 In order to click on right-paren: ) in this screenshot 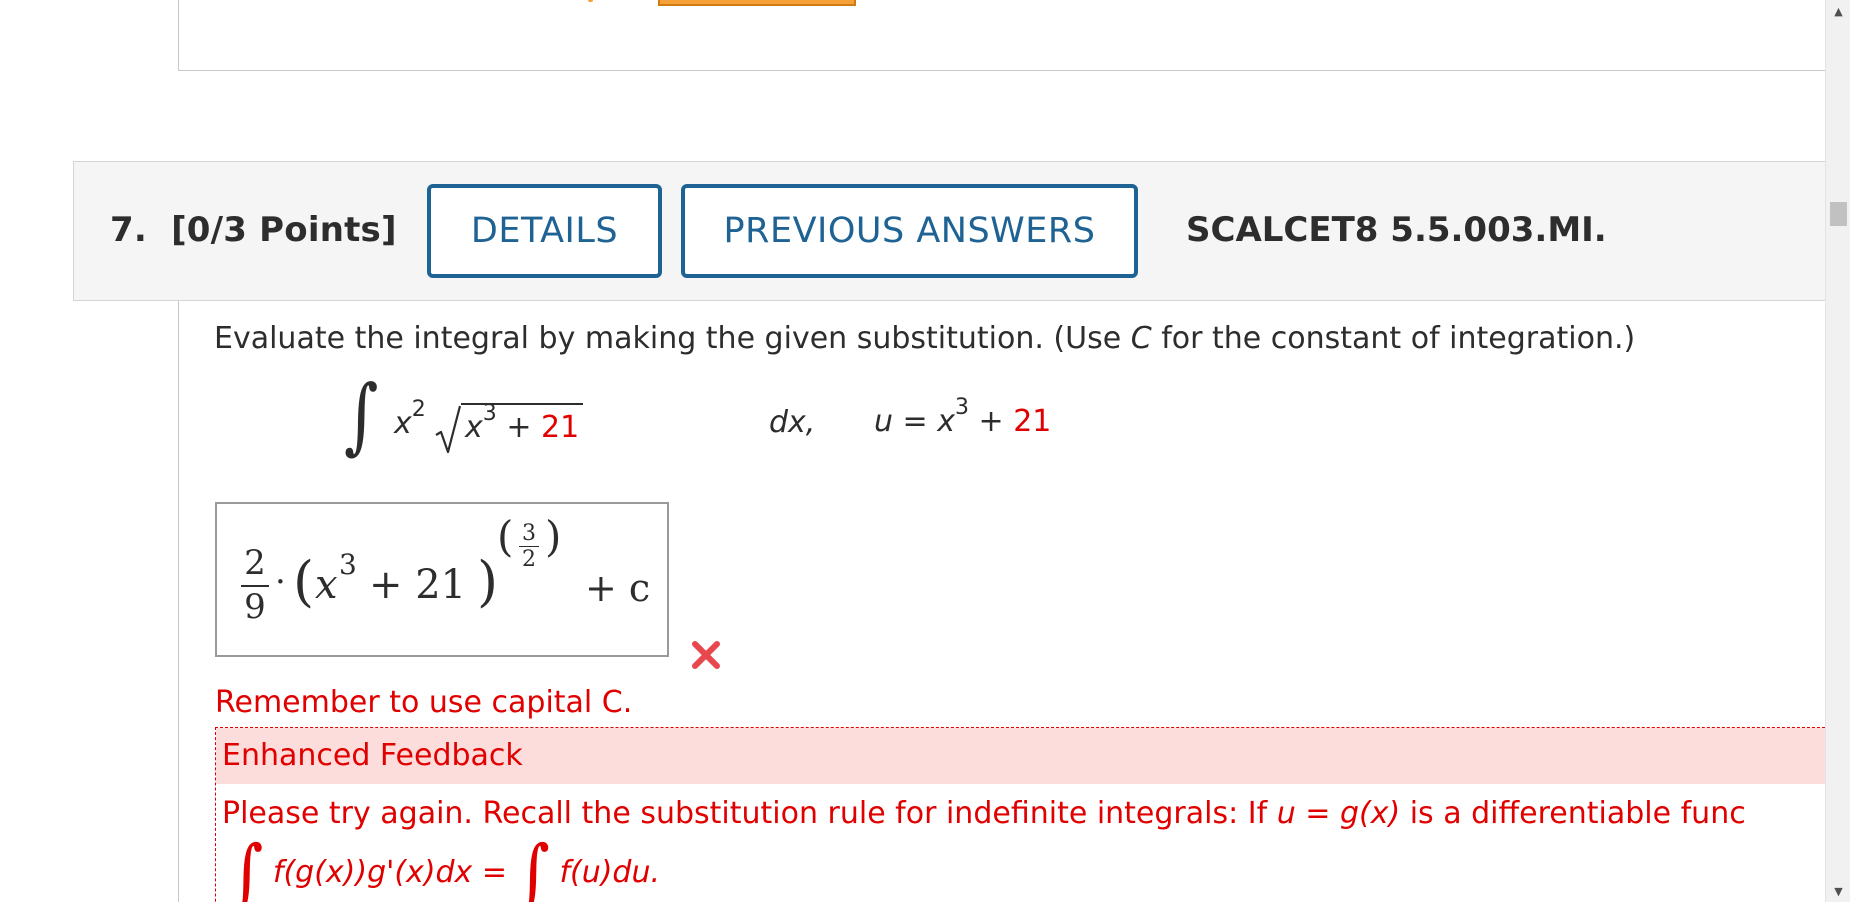, I will do `click(488, 581)`.